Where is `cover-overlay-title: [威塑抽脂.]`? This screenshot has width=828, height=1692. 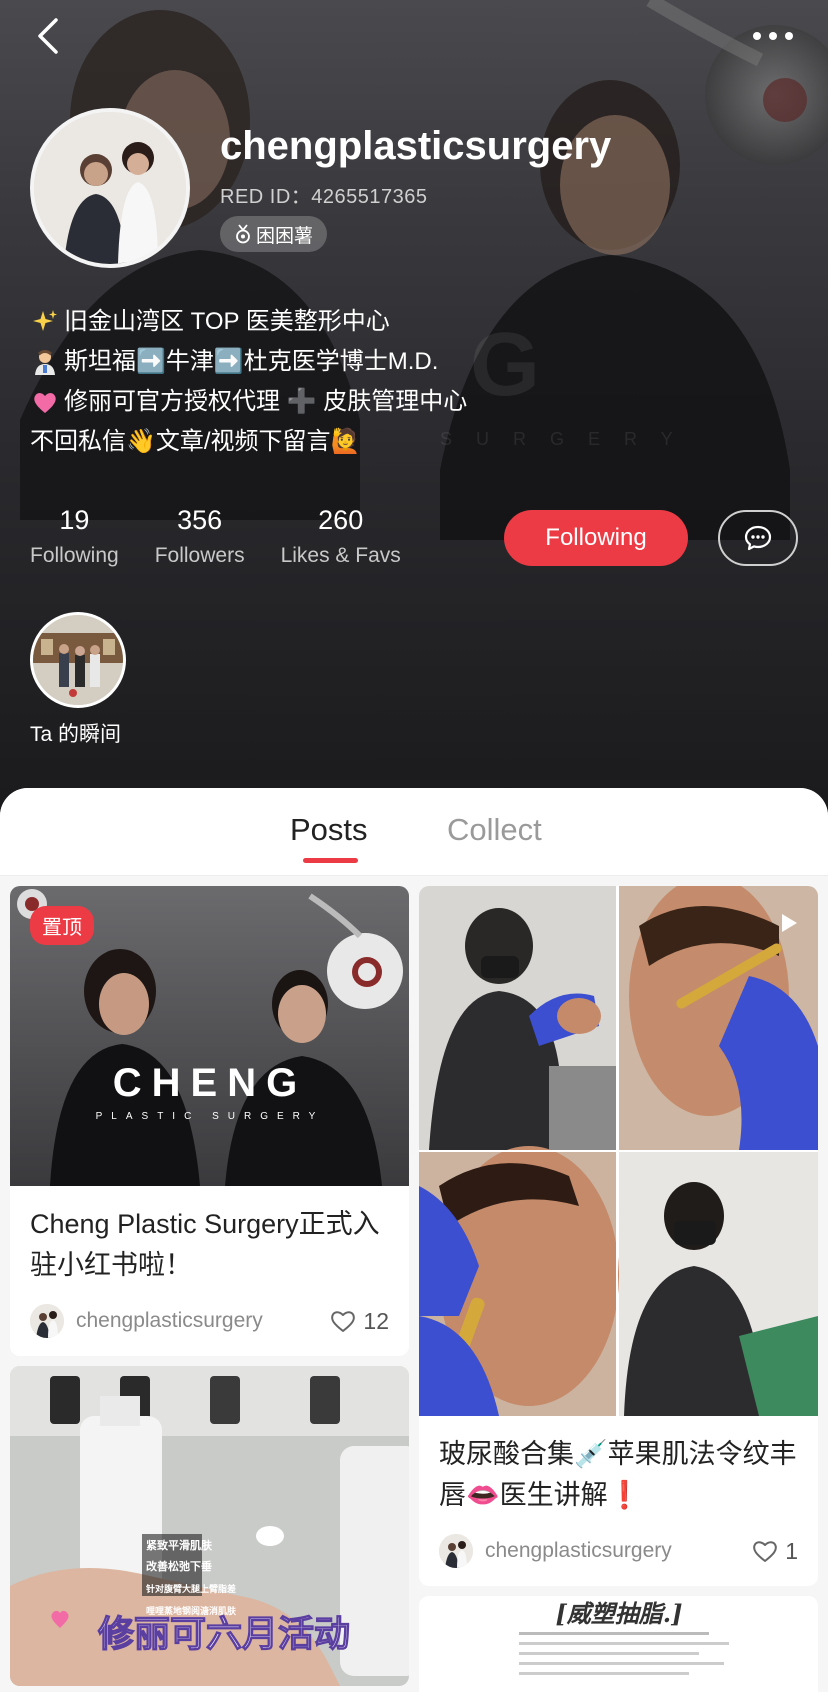
cover-overlay-title: [威塑抽脂.] is located at coordinates (618, 1613).